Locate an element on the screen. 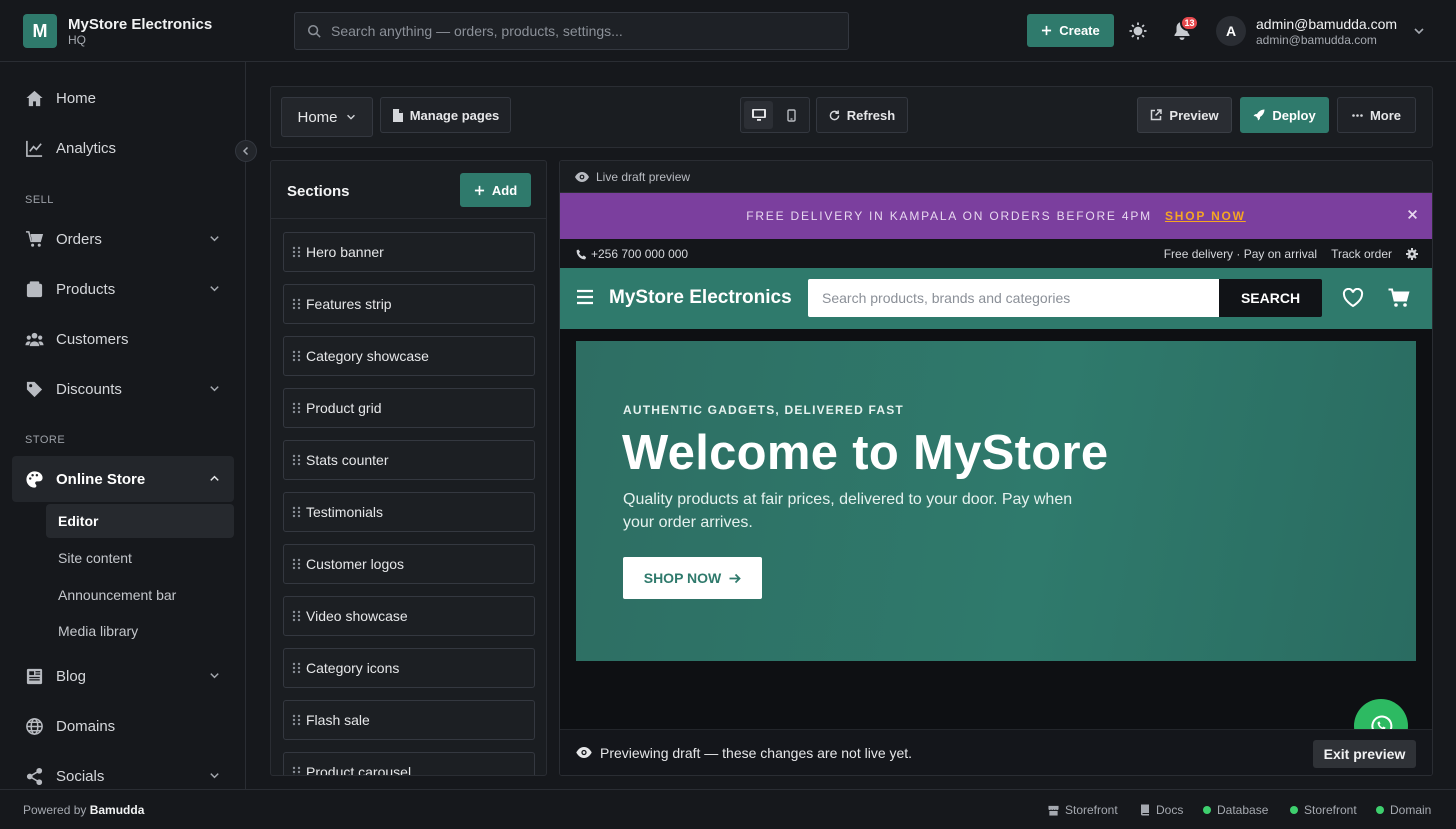 This screenshot has height=829, width=1456. section-item: Product grid is located at coordinates (409, 408).